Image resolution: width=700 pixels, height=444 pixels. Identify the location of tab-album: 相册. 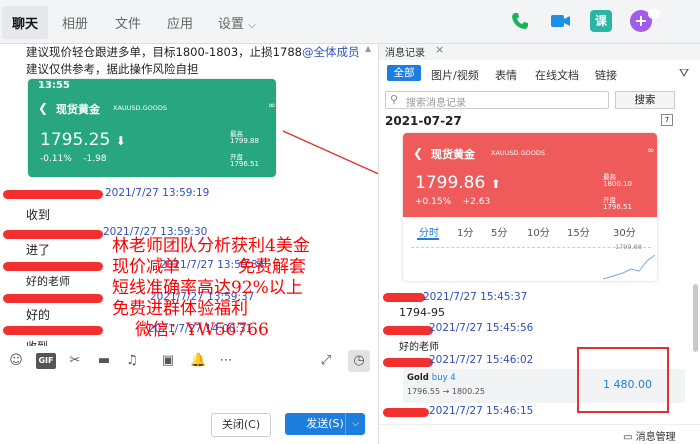
(75, 22).